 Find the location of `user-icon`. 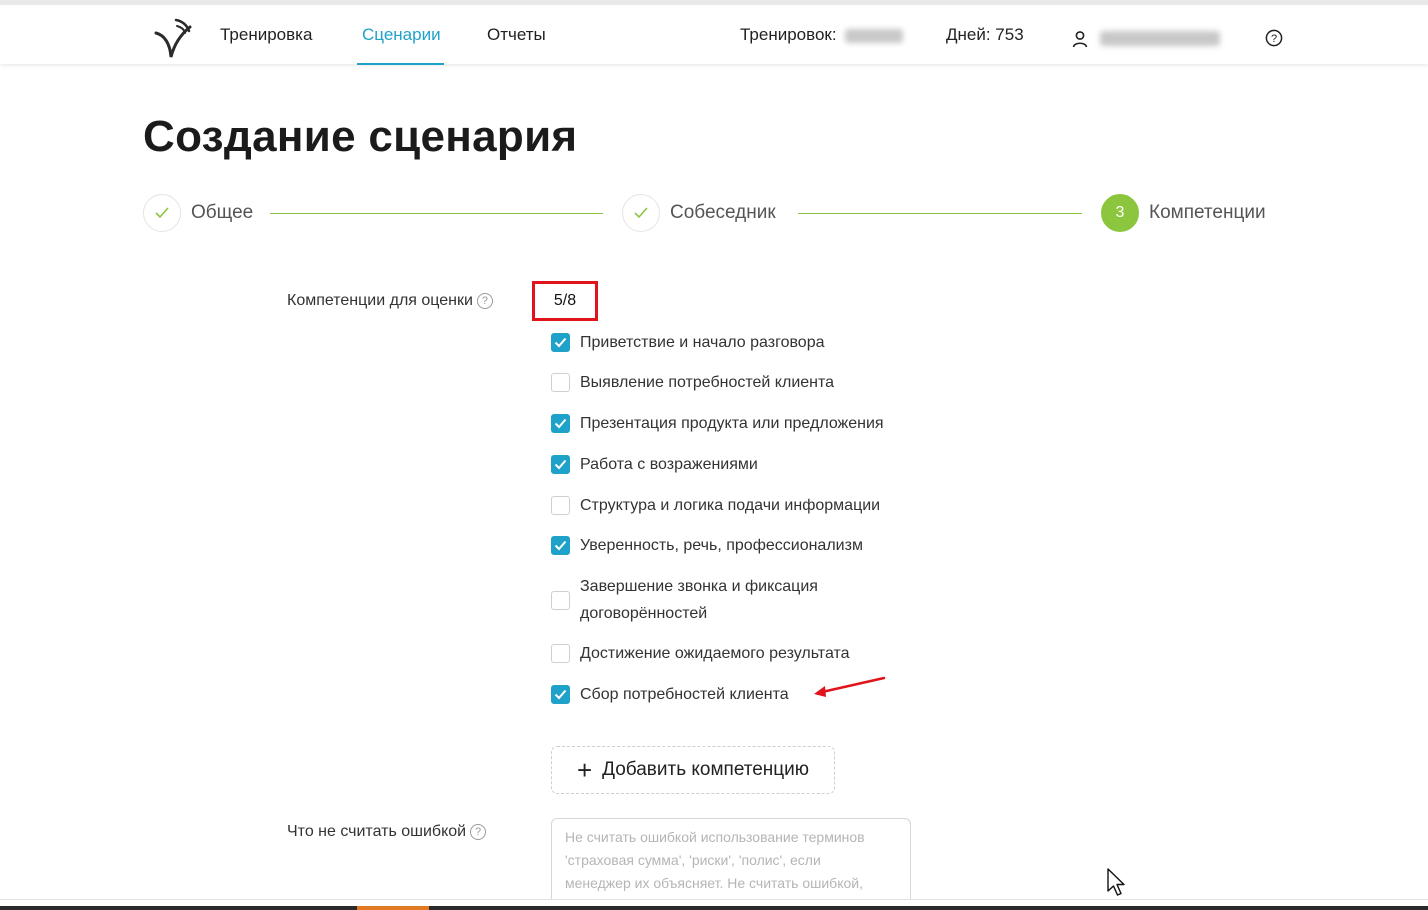

user-icon is located at coordinates (1080, 39).